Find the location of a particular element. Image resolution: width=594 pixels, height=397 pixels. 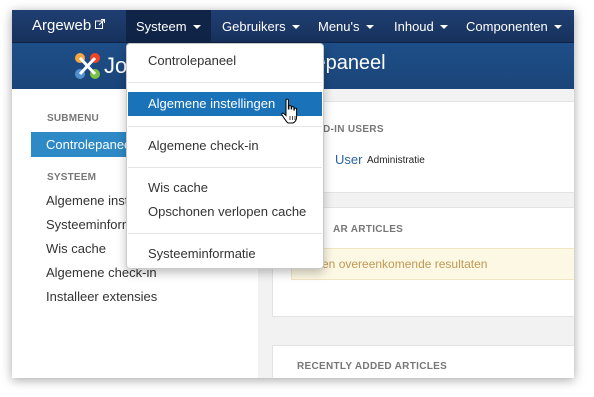

no-results-text: Geen overeenkomende resultaten is located at coordinates (397, 264).